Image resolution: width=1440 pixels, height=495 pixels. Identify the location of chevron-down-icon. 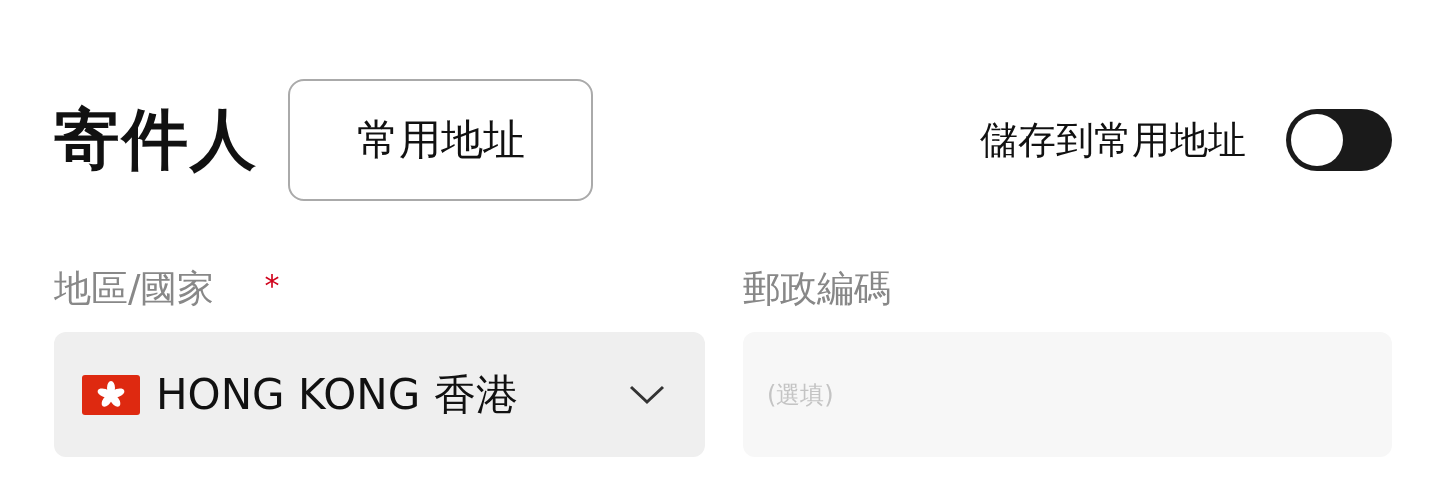
(647, 394).